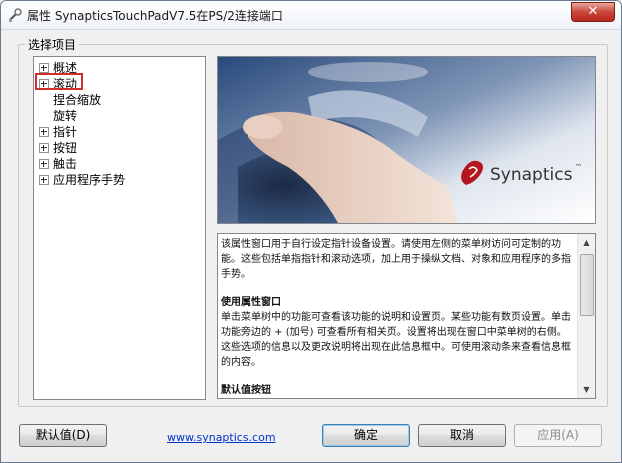  I want to click on cancel-button: 取消, so click(462, 435).